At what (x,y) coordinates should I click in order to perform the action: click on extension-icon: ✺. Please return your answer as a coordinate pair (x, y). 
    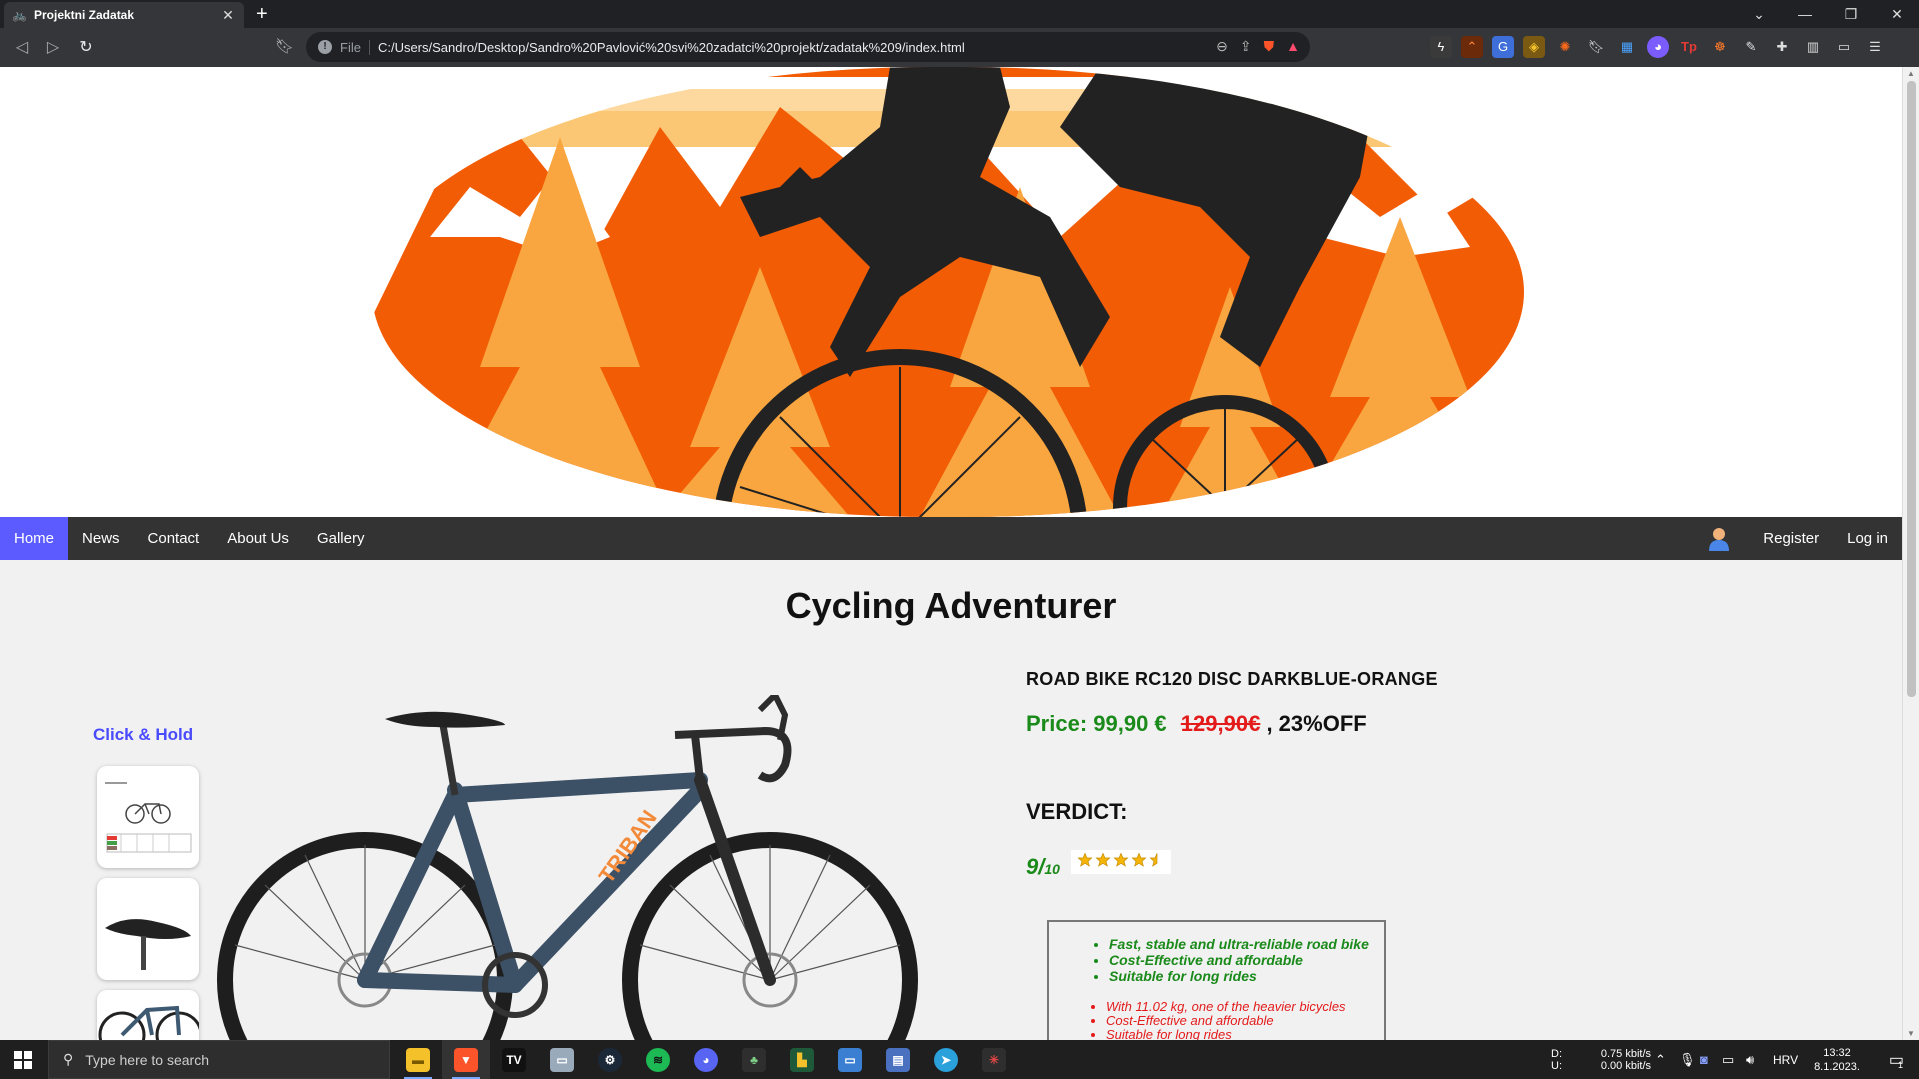
    Looking at the image, I should click on (1565, 47).